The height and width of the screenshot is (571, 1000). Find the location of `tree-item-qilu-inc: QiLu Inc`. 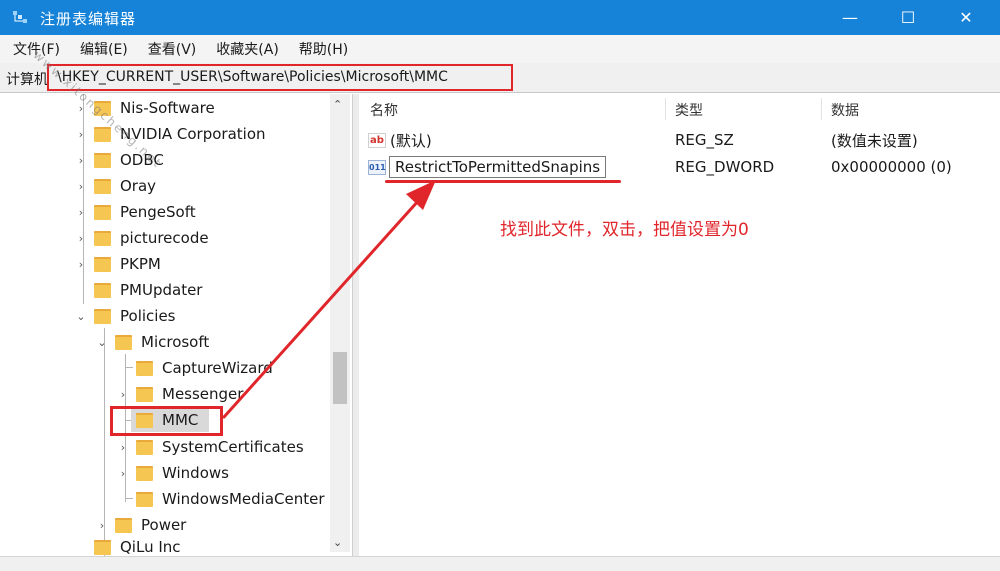

tree-item-qilu-inc: QiLu Inc is located at coordinates (137, 547).